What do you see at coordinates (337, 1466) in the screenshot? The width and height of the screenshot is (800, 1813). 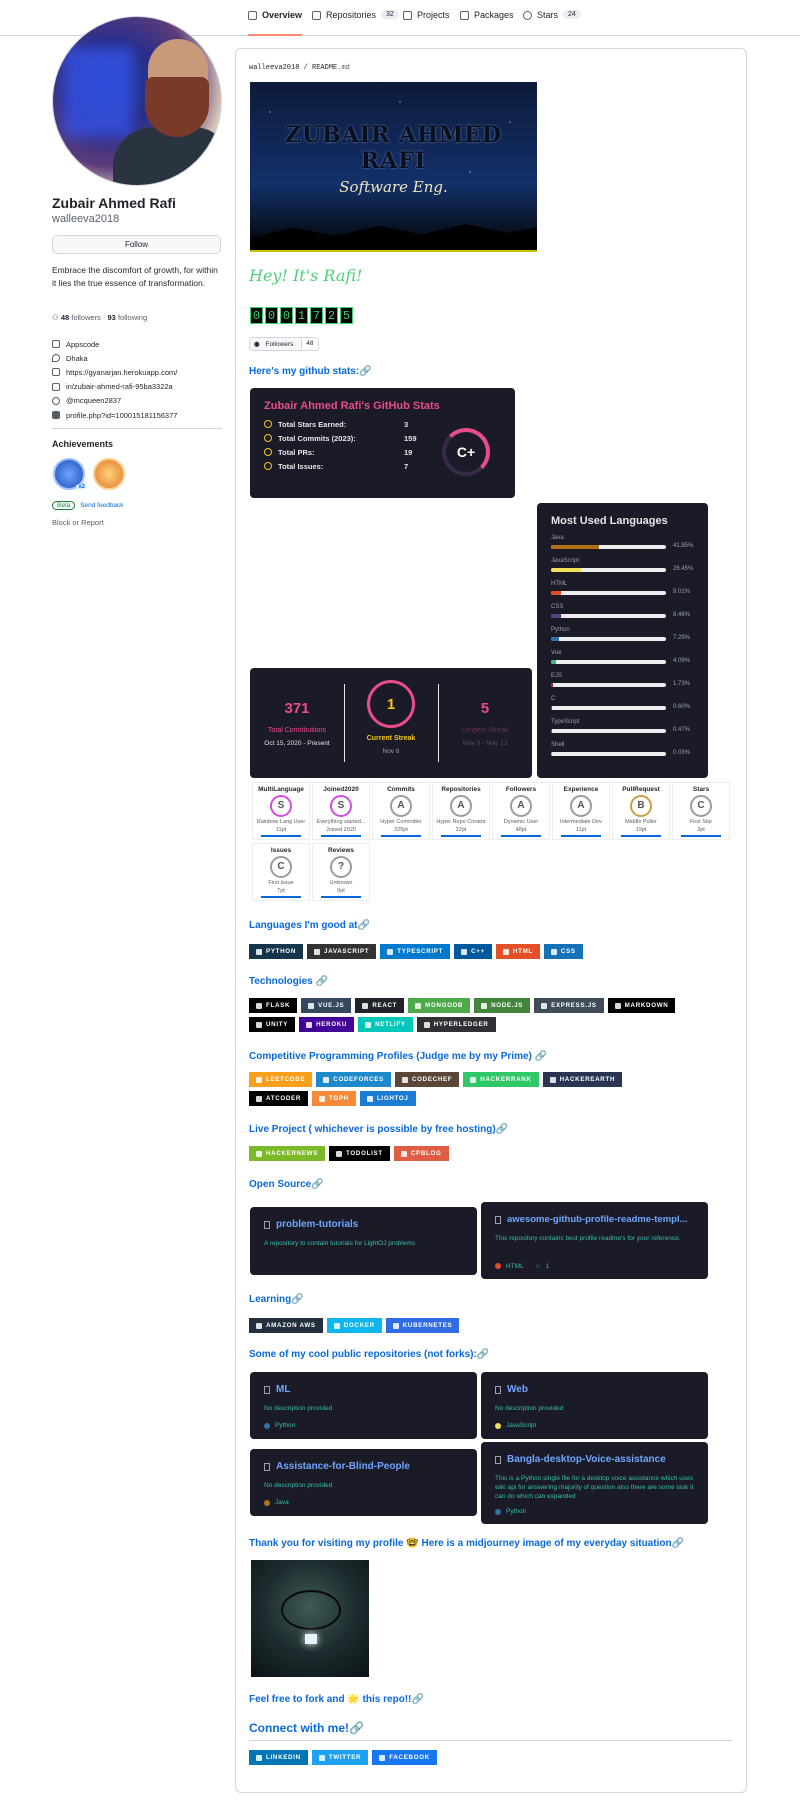 I see `repo-name: Assistance-for-Blind-People` at bounding box center [337, 1466].